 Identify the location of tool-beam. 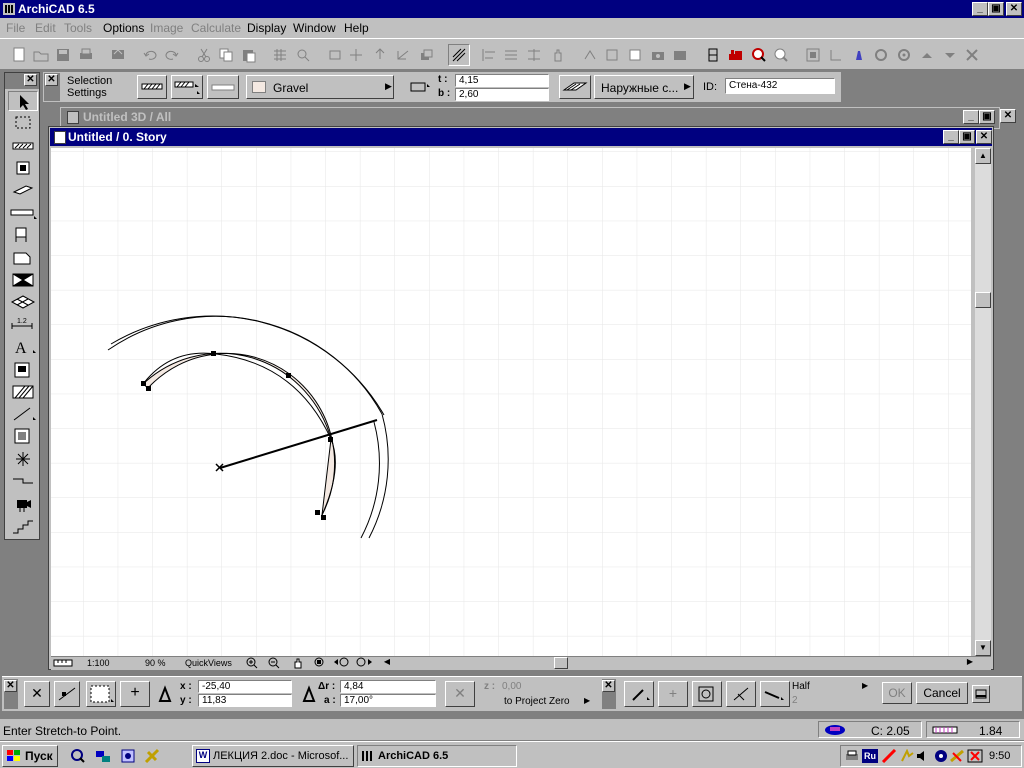
(23, 190).